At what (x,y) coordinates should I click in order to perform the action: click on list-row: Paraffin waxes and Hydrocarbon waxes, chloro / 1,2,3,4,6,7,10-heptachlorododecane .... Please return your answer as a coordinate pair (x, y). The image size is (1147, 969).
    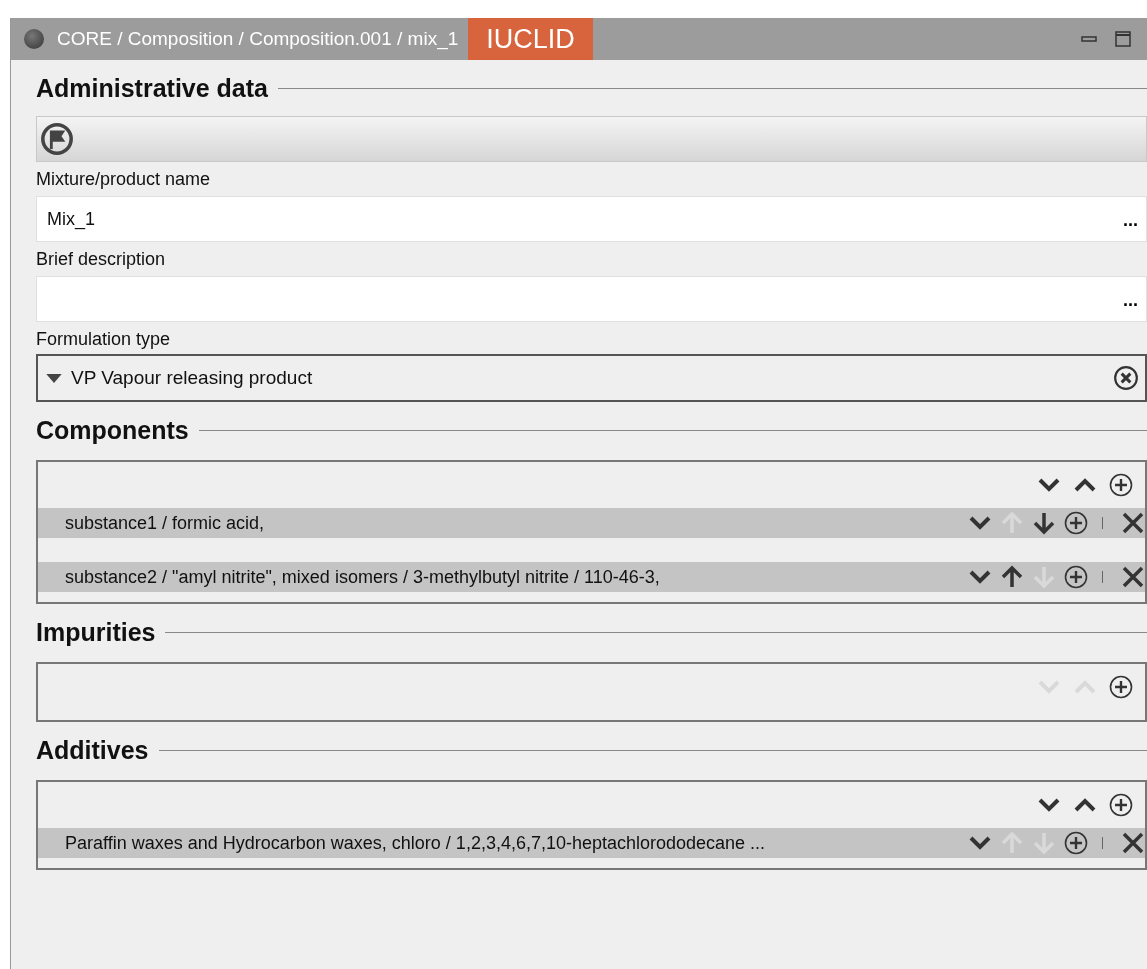
    Looking at the image, I should click on (591, 843).